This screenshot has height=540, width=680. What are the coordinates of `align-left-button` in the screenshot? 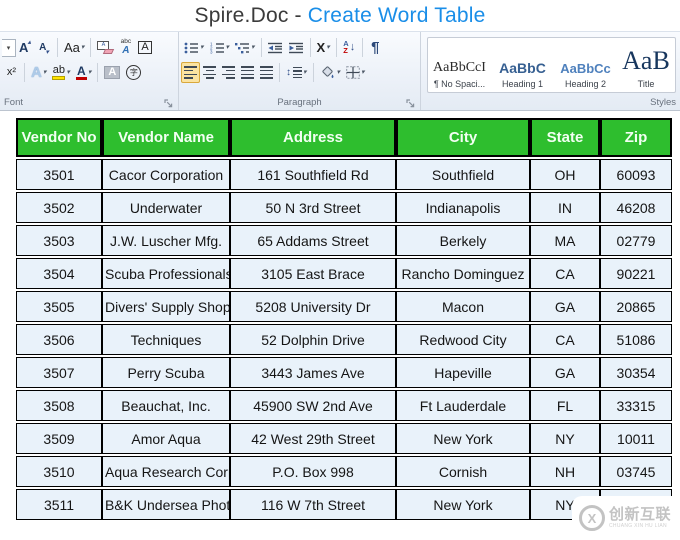 It's located at (190, 72).